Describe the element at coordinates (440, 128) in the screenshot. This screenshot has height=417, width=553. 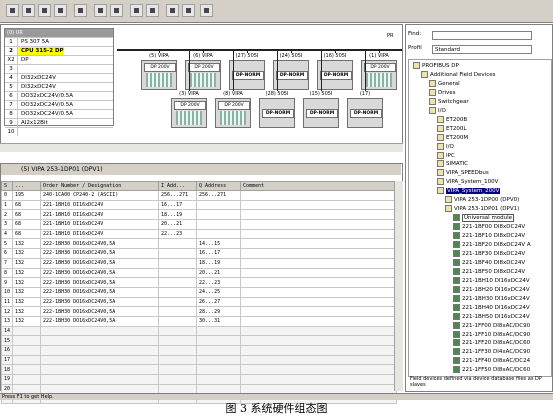
I see `folder-icon` at that location.